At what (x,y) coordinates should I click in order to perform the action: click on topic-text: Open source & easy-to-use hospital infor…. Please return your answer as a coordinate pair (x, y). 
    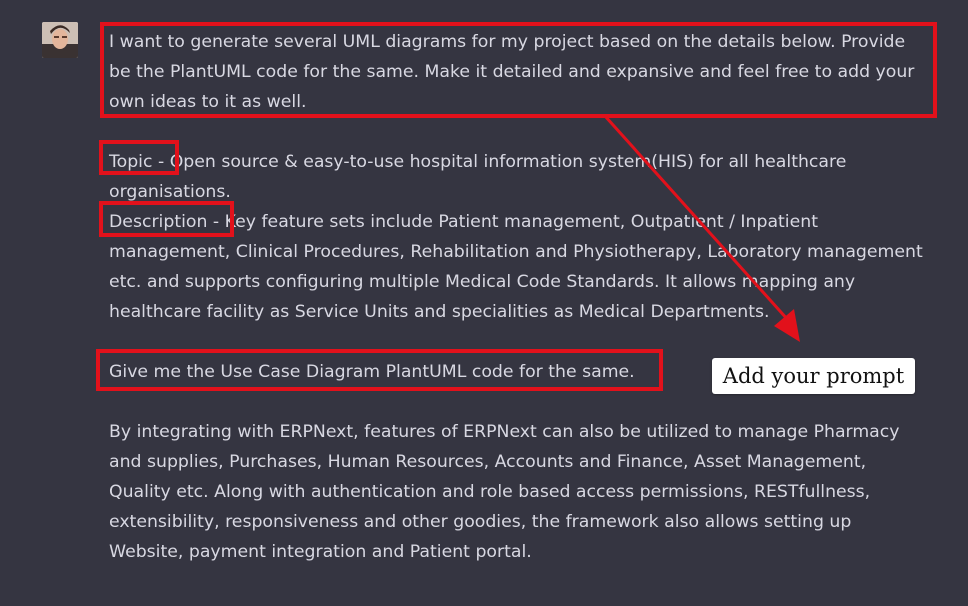
    Looking at the image, I should click on (478, 177).